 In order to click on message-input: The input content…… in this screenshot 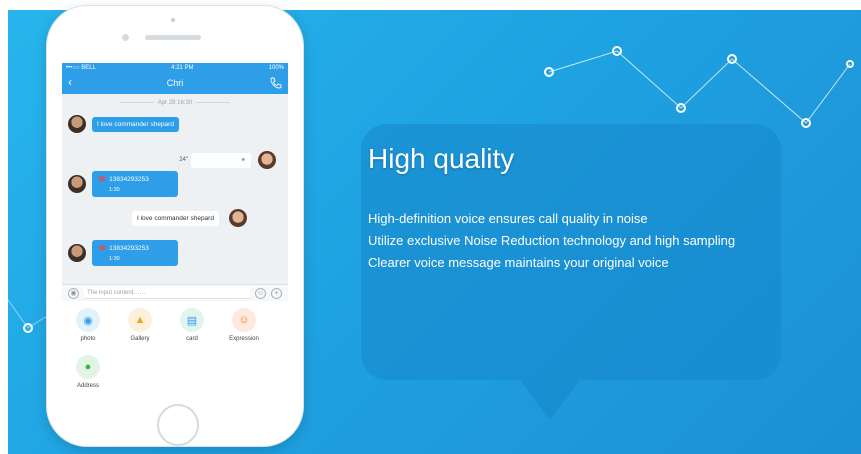, I will do `click(167, 293)`.